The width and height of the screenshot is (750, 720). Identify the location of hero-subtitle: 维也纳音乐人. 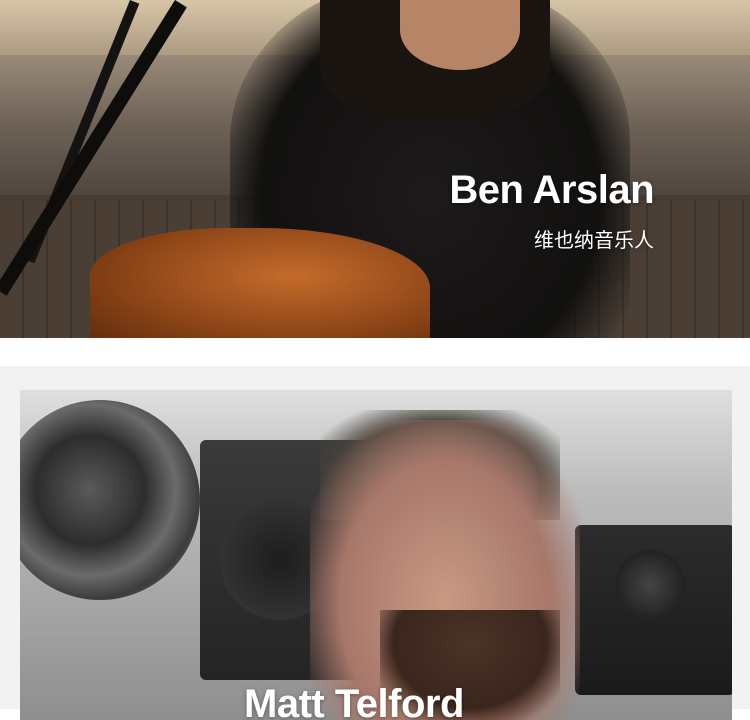
(594, 241).